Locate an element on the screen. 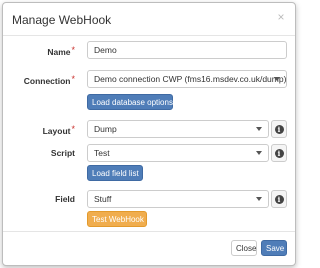 The width and height of the screenshot is (320, 268). field-info-button: i is located at coordinates (279, 199).